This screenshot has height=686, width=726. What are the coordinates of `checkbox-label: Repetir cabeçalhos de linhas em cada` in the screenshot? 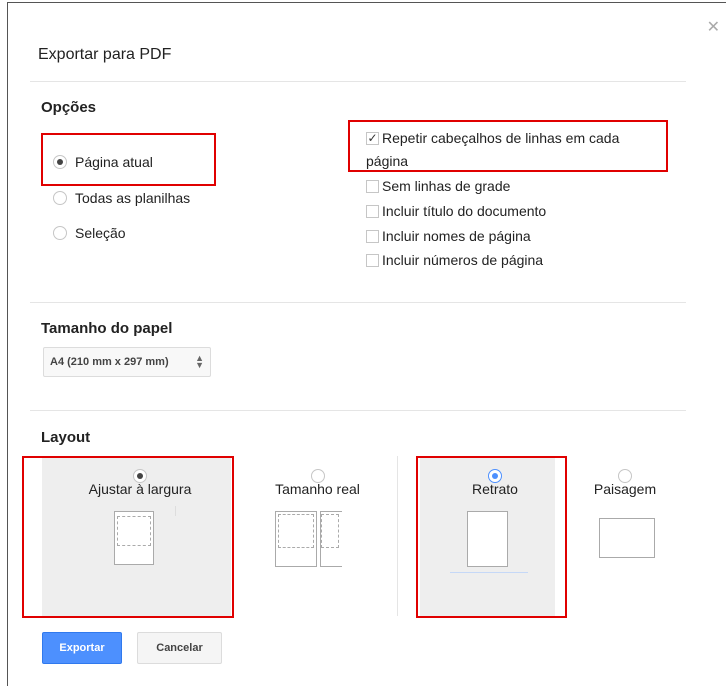 It's located at (501, 138).